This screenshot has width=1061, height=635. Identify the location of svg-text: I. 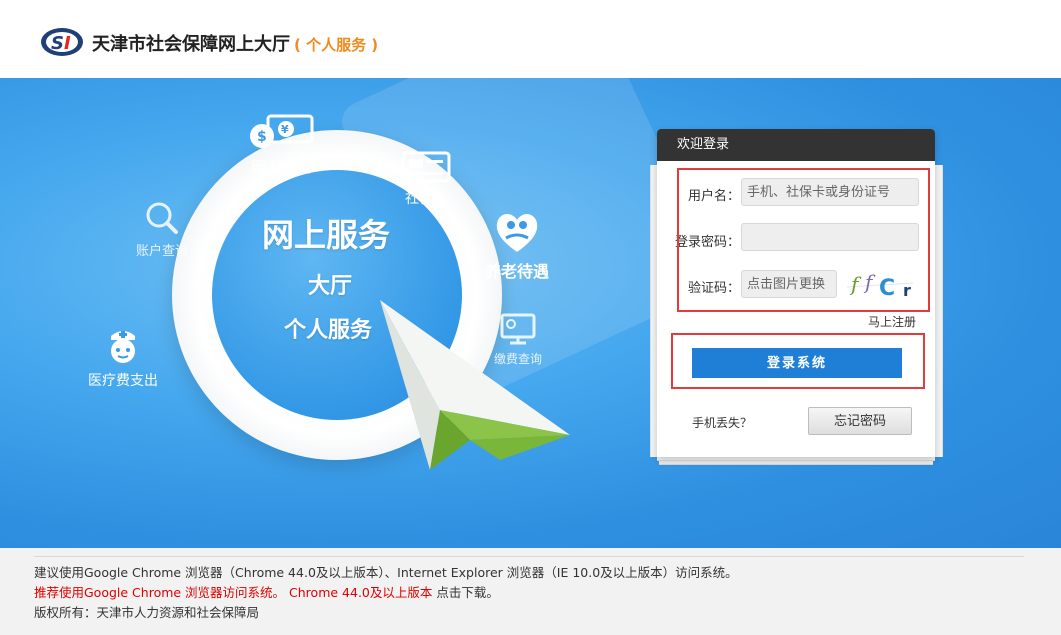
(67, 43).